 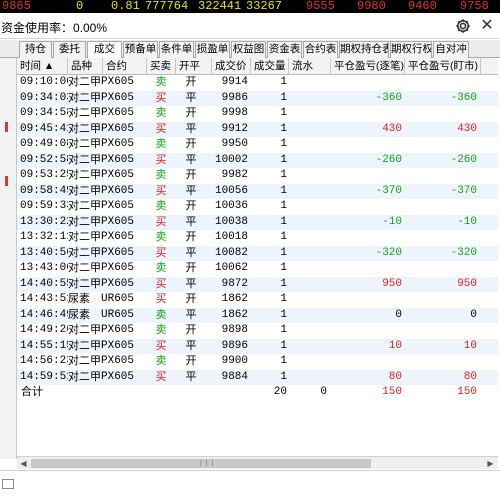 What do you see at coordinates (257, 331) in the screenshot?
I see `table-row: 14:49:26 对二甲 PX605 卖 开 9898 1` at bounding box center [257, 331].